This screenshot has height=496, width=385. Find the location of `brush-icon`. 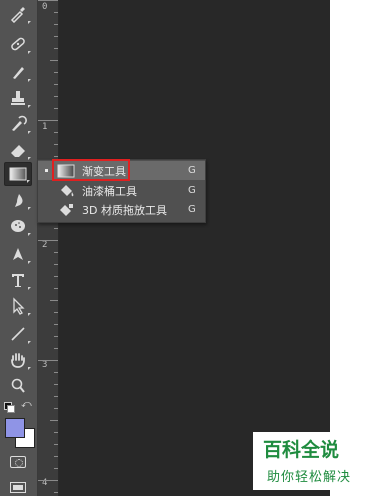

brush-icon is located at coordinates (18, 73).